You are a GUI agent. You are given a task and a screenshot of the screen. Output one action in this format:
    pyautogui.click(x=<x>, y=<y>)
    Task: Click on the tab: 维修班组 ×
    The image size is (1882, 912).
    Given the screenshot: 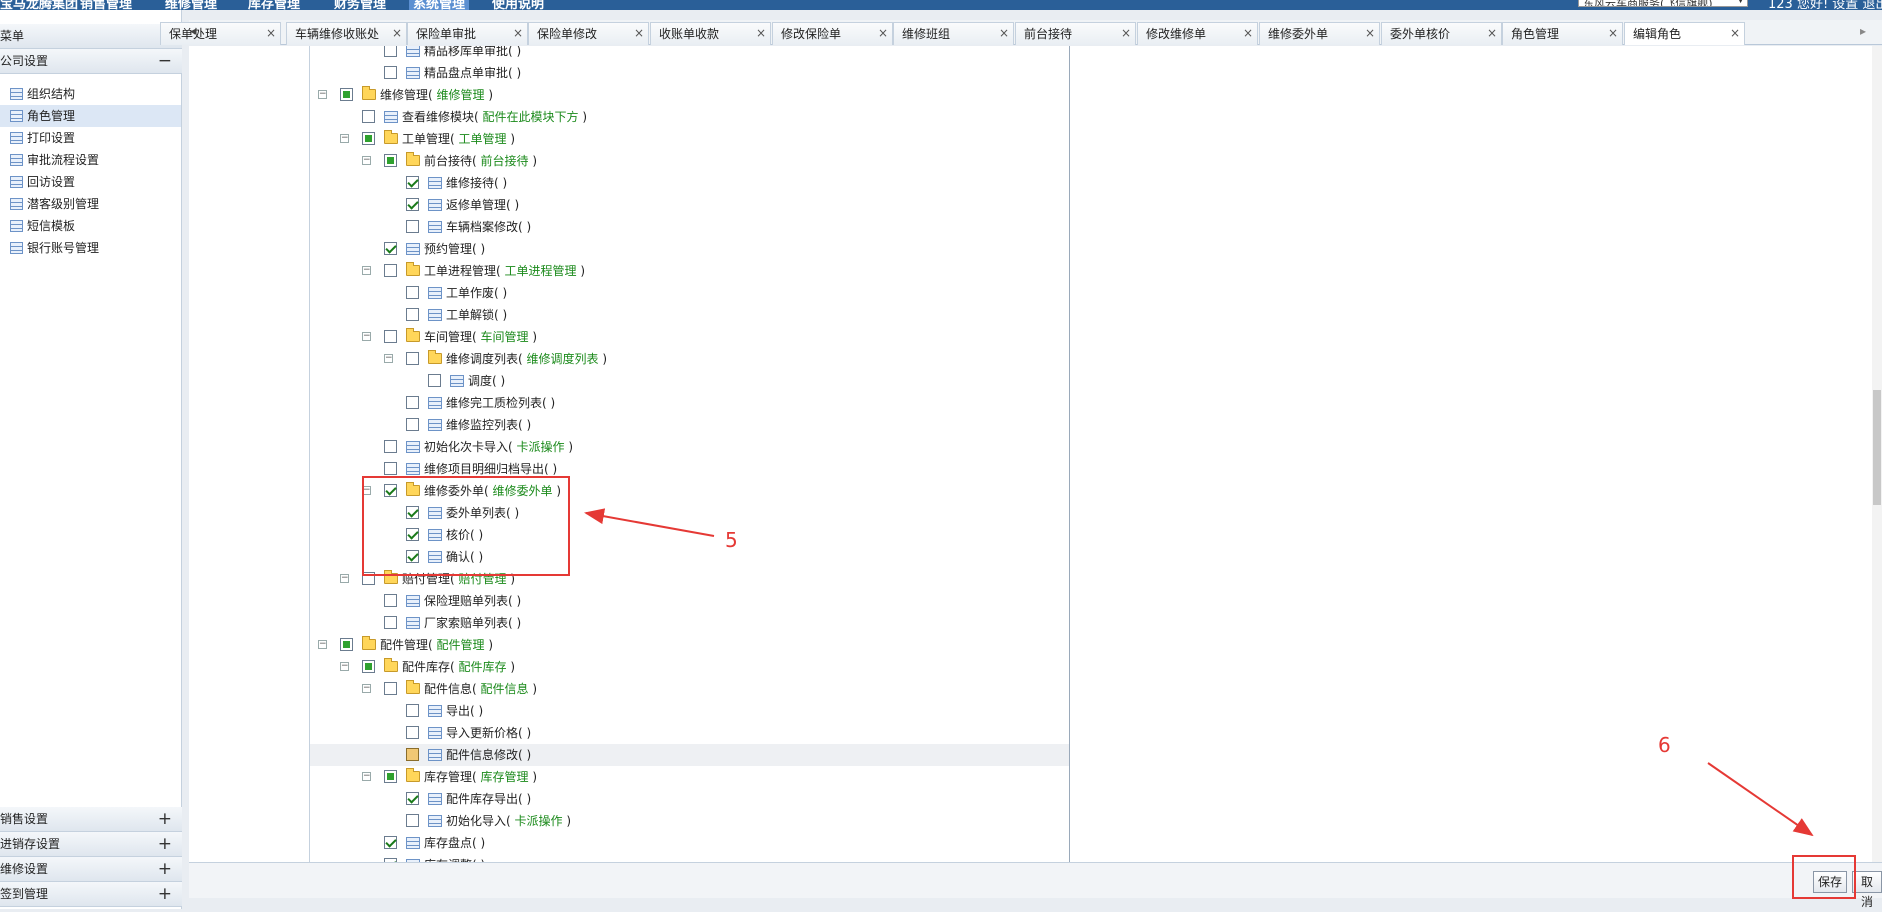 What is the action you would take?
    pyautogui.click(x=953, y=33)
    